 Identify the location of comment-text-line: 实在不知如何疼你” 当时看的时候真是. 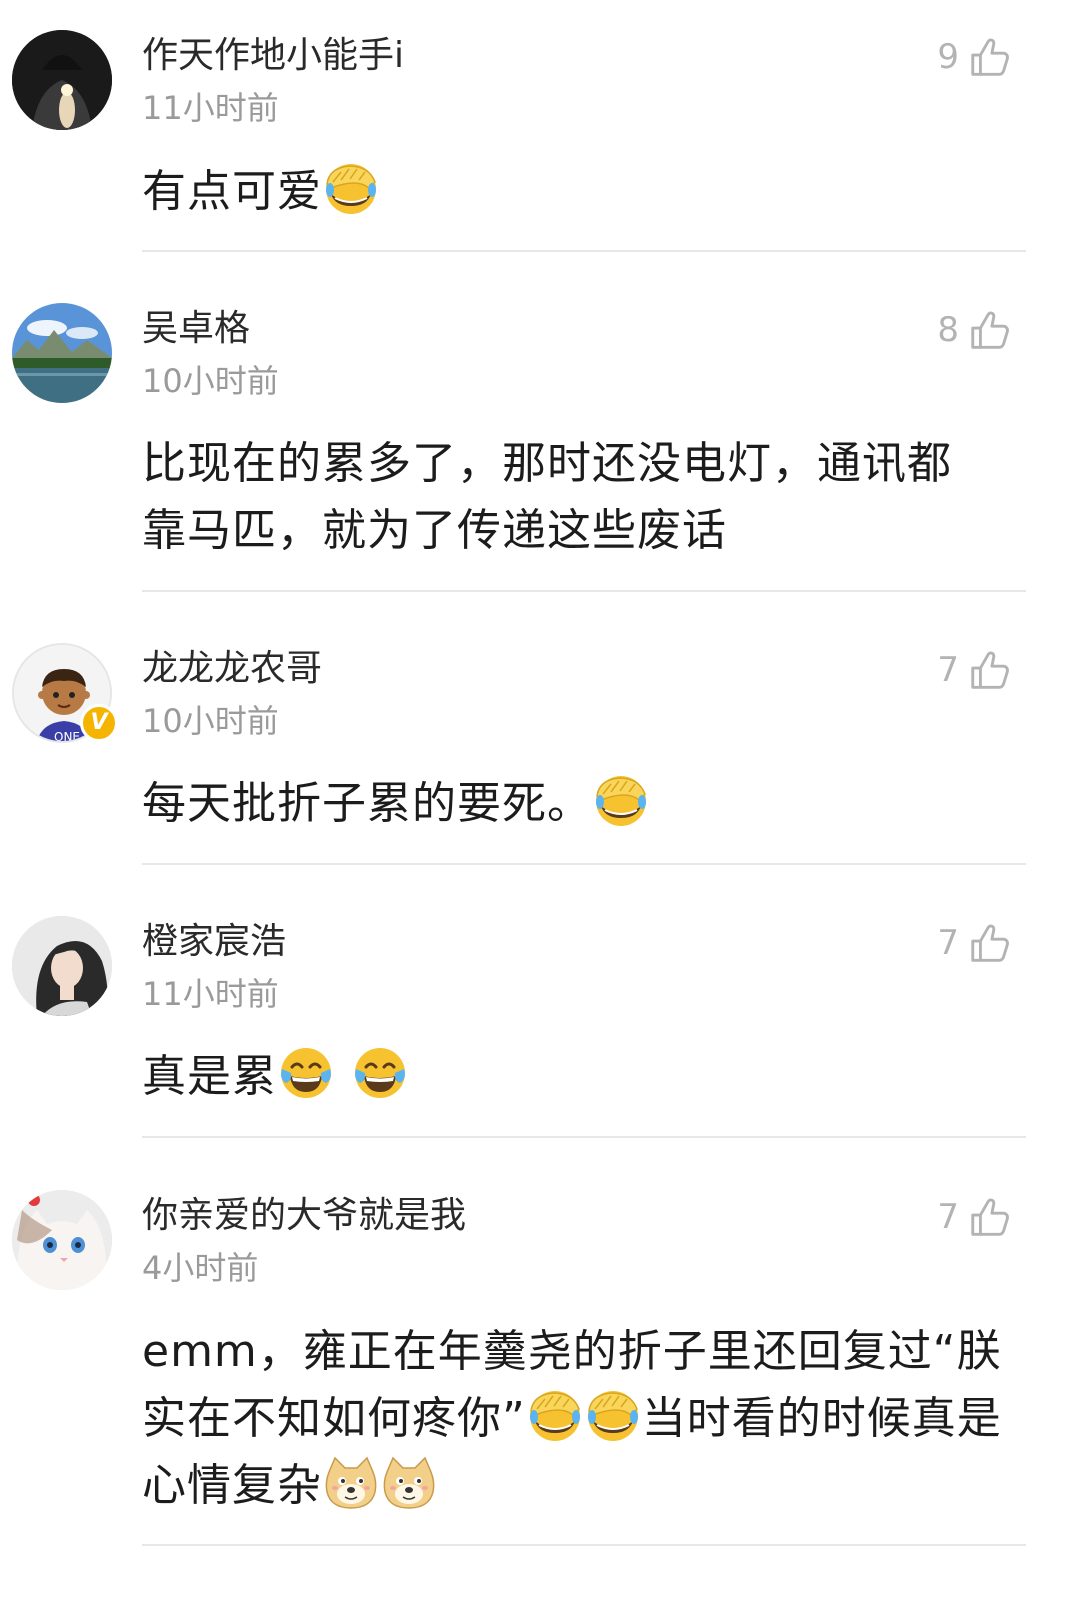
(592, 1418).